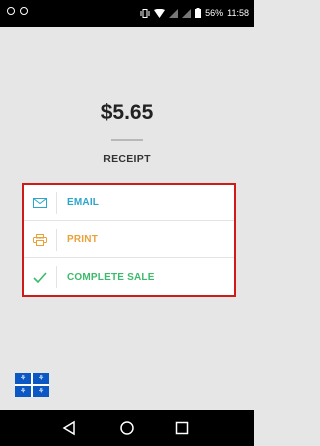 The height and width of the screenshot is (446, 320). I want to click on printer-icon, so click(40, 239).